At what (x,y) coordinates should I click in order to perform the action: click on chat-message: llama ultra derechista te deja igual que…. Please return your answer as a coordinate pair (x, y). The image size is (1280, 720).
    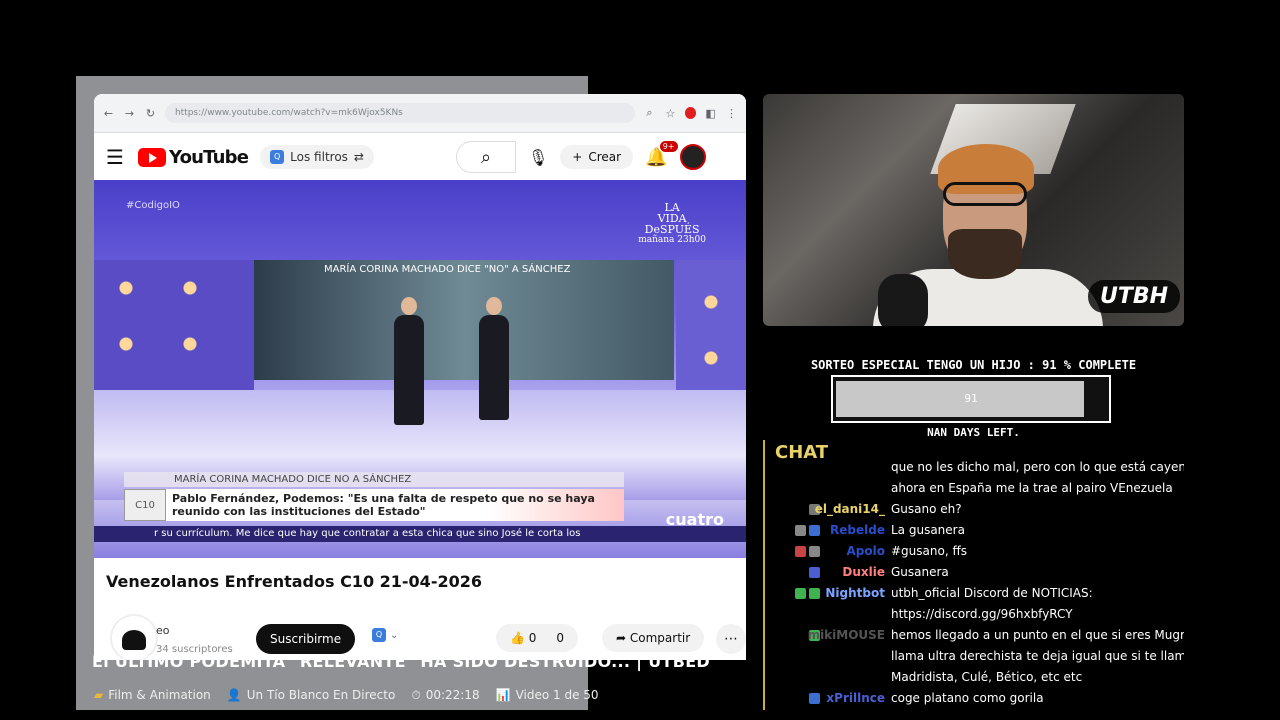
    Looking at the image, I should click on (974, 656).